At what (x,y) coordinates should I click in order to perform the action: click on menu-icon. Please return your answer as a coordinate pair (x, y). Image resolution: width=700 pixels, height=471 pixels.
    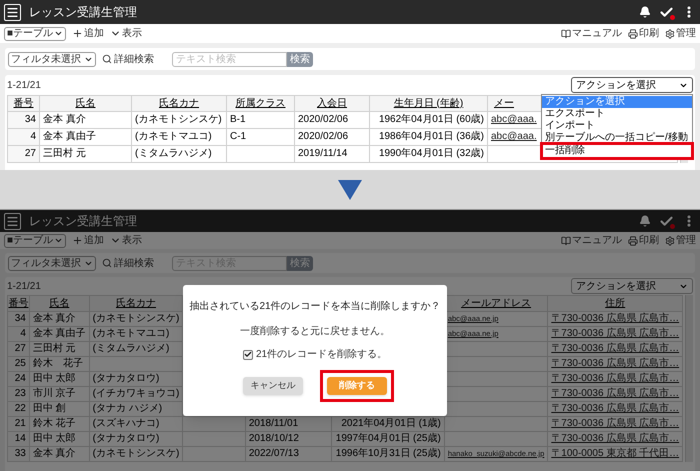
    Looking at the image, I should click on (12, 12).